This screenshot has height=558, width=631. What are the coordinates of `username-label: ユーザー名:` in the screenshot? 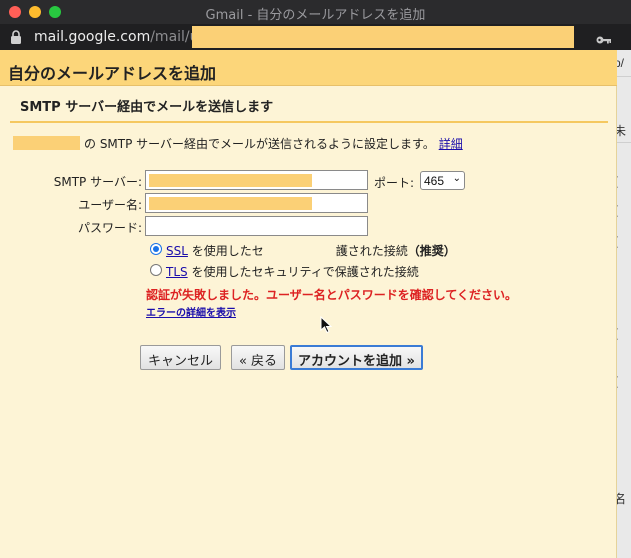 It's located at (110, 205).